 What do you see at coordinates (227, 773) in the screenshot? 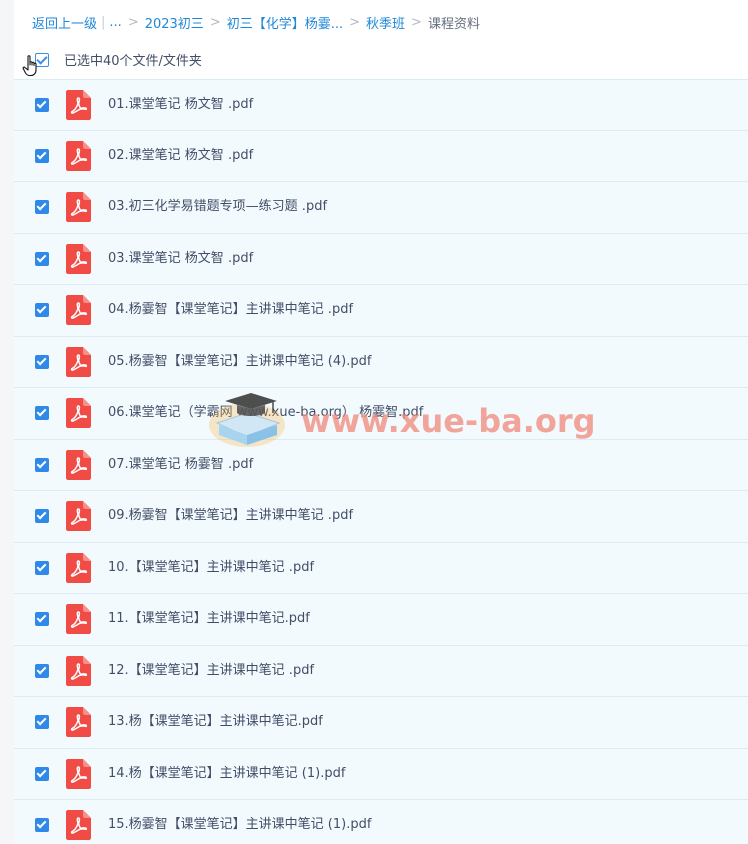
I see `file-name: 14.杨【课堂笔记】主讲课中笔记 (1).pdf` at bounding box center [227, 773].